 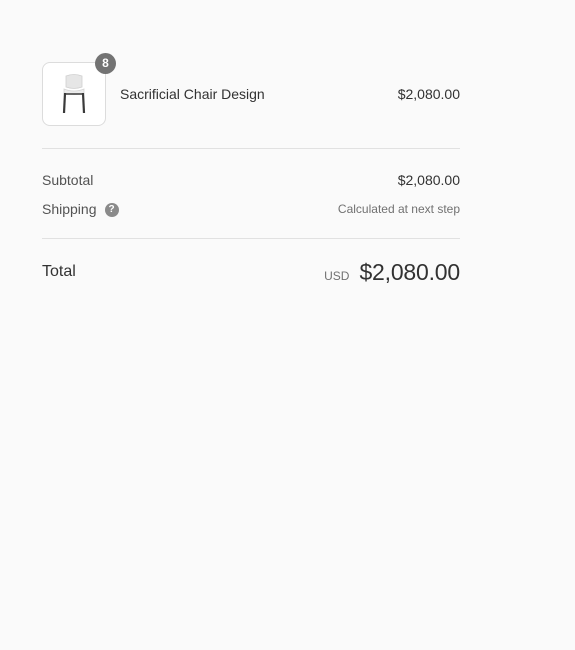 What do you see at coordinates (105, 63) in the screenshot?
I see `quantity-badge: 8` at bounding box center [105, 63].